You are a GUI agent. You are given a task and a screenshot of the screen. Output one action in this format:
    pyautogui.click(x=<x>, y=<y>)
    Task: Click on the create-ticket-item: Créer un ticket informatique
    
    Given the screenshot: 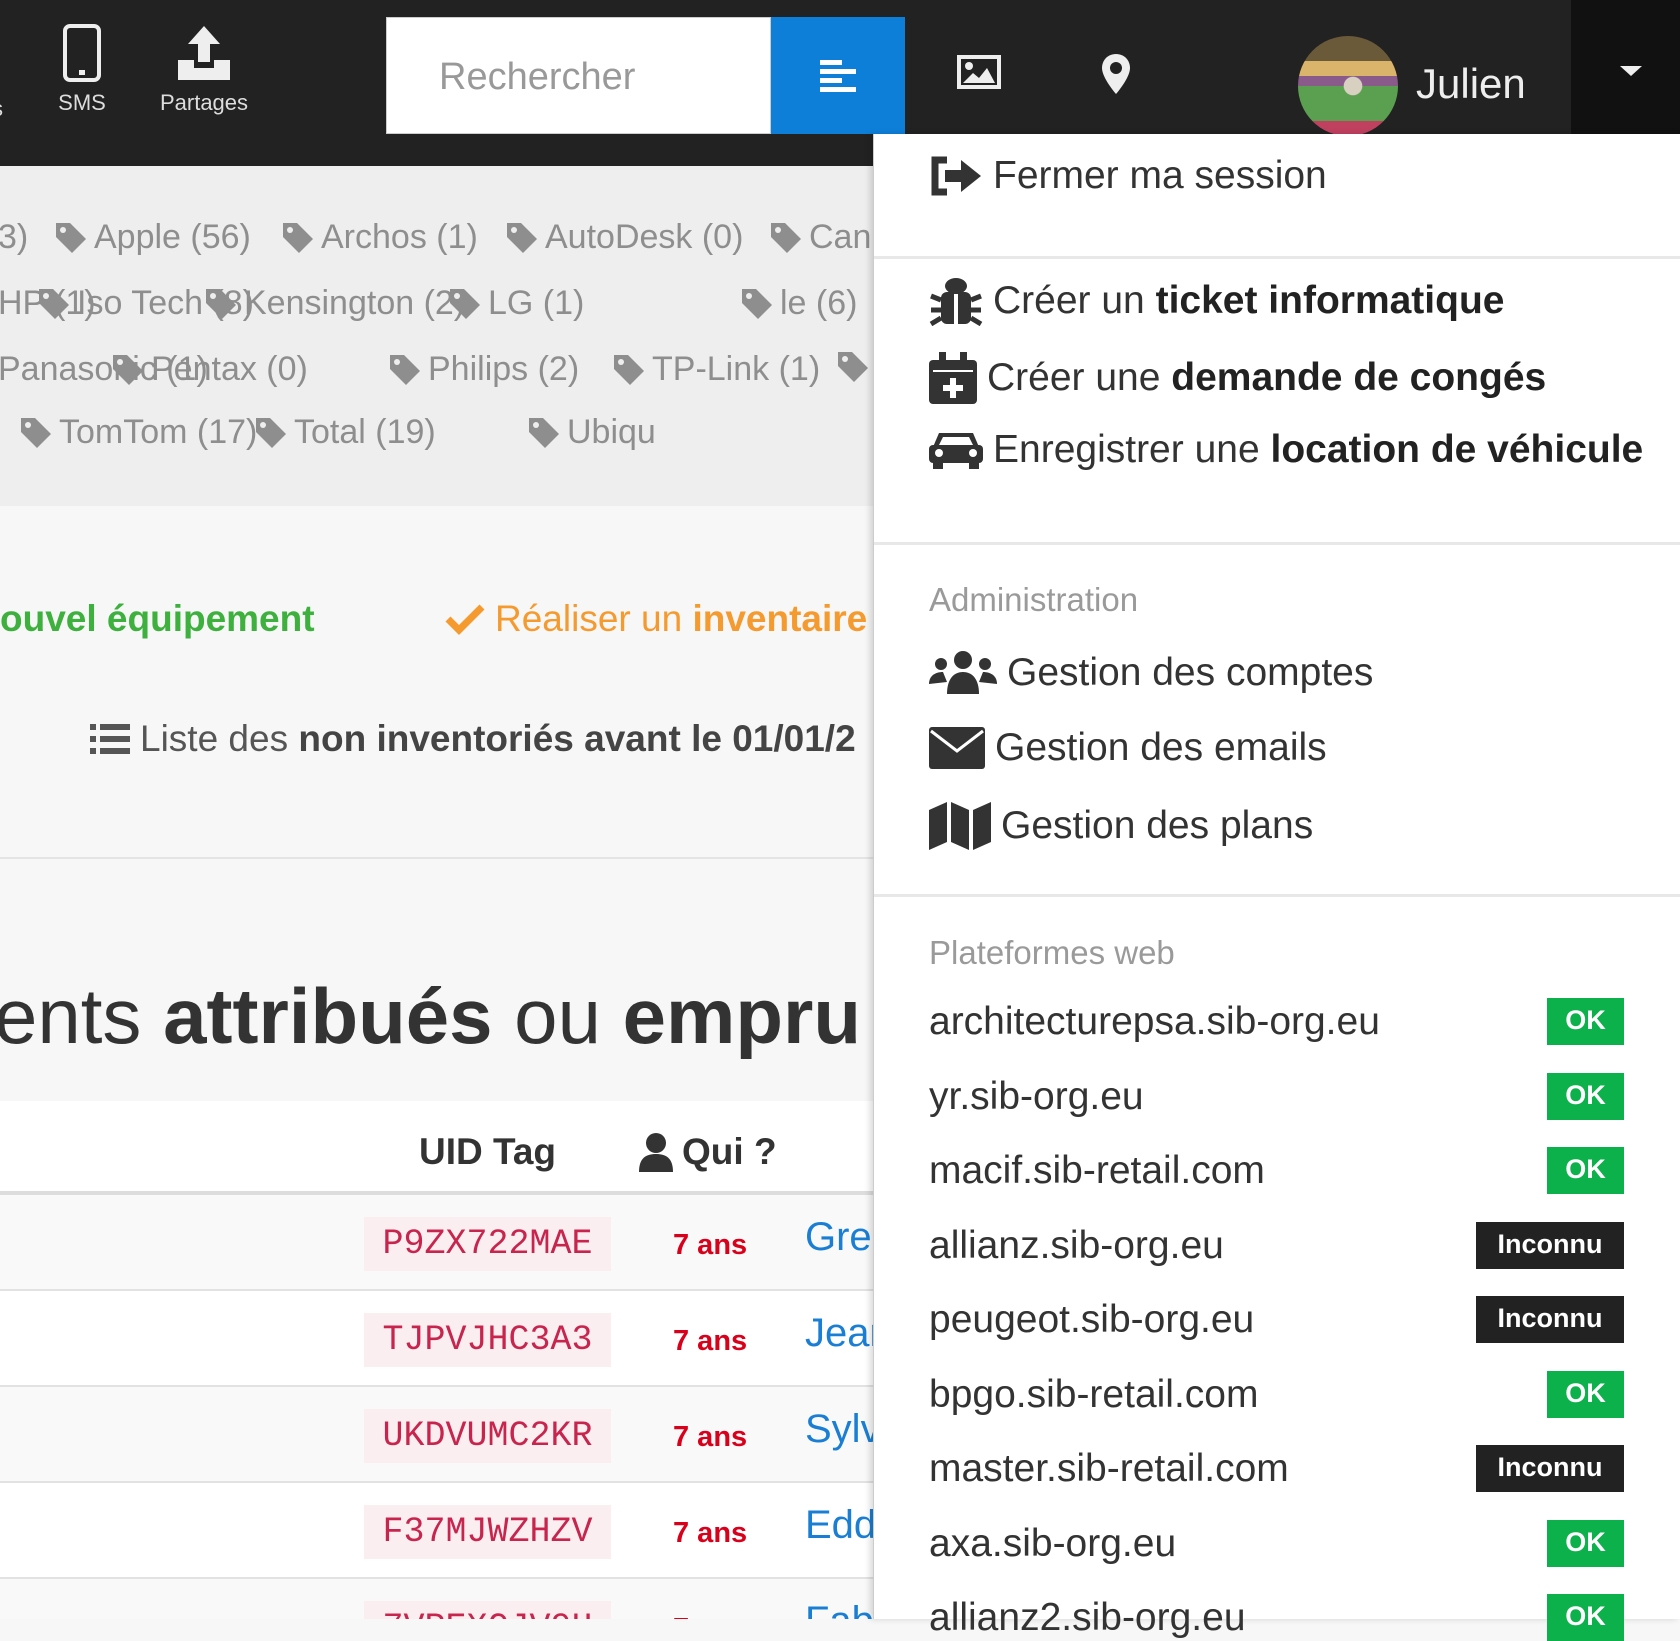 What is the action you would take?
    pyautogui.click(x=1216, y=301)
    